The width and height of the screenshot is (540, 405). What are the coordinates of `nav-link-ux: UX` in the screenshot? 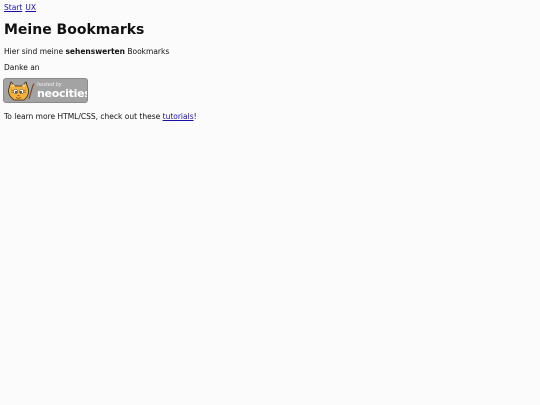 It's located at (30, 7).